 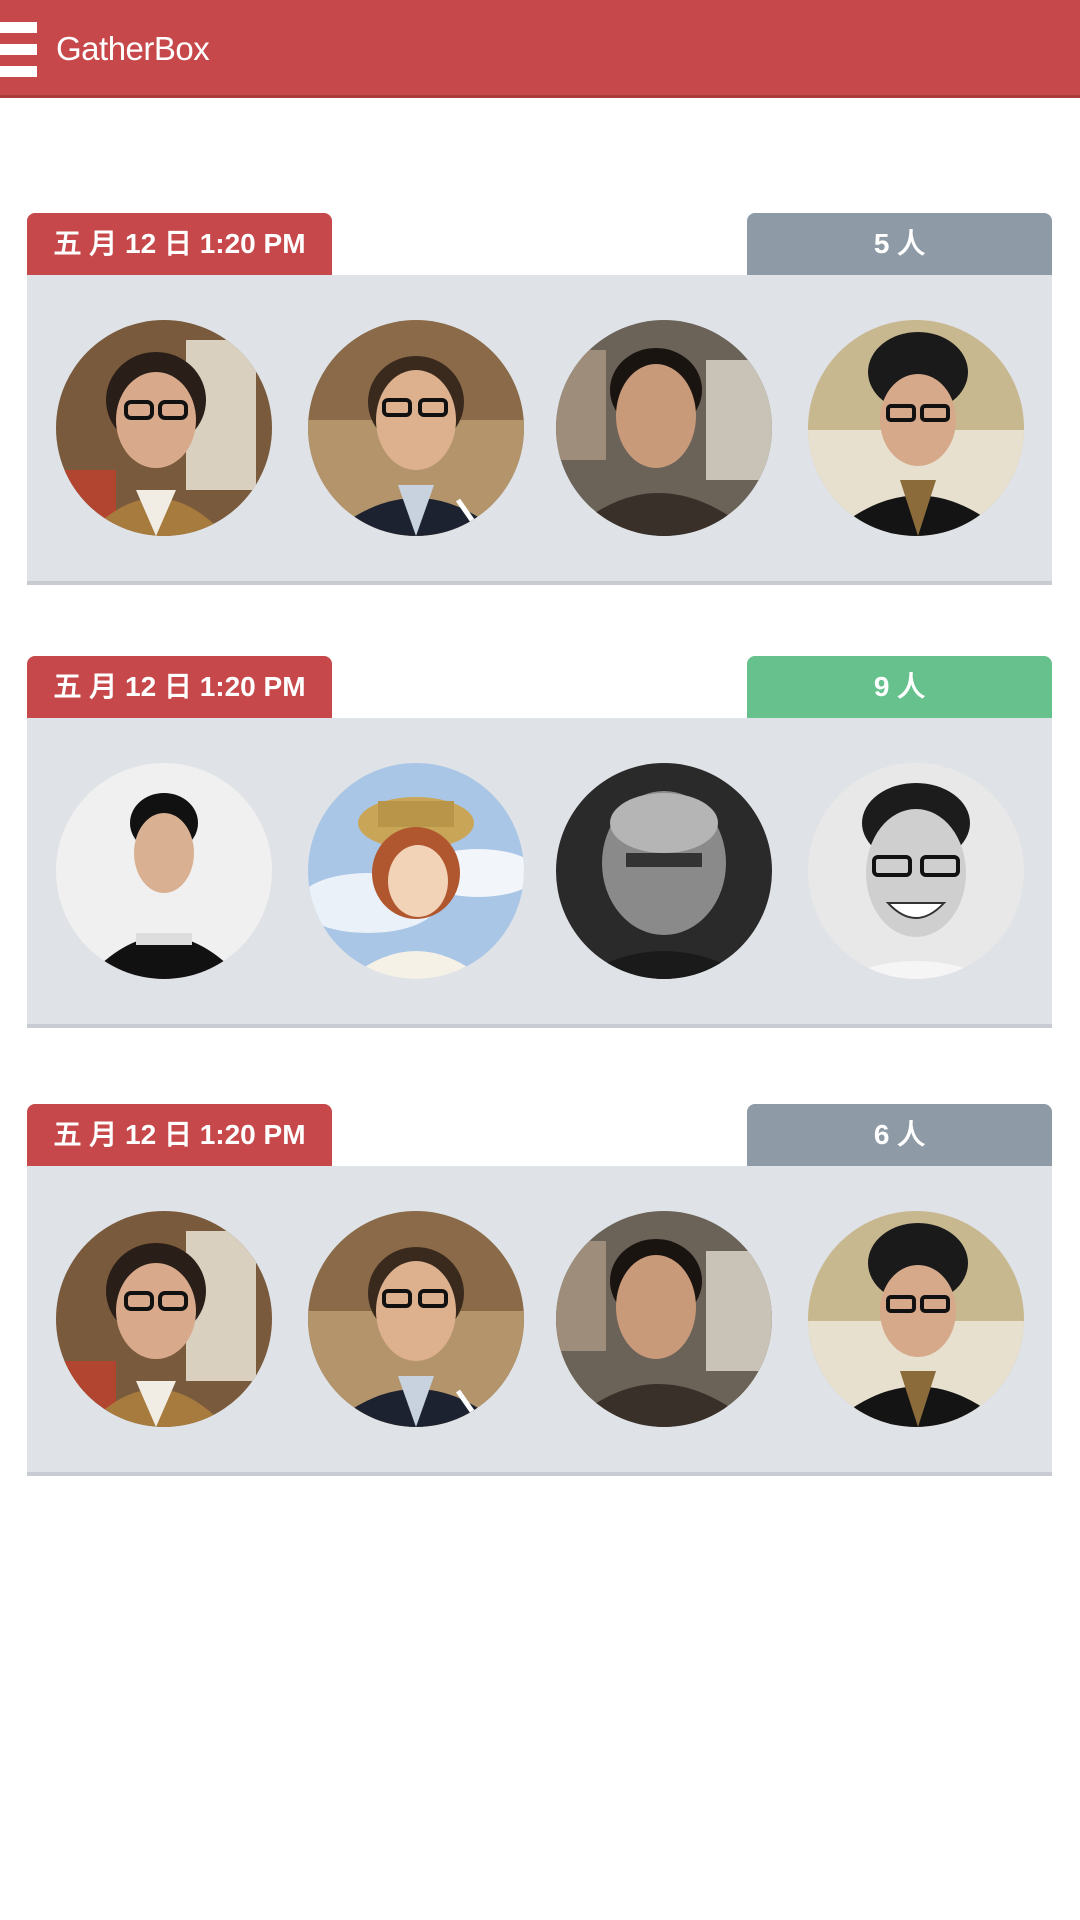 I want to click on attendee-count-badge: 9 人, so click(x=899, y=687).